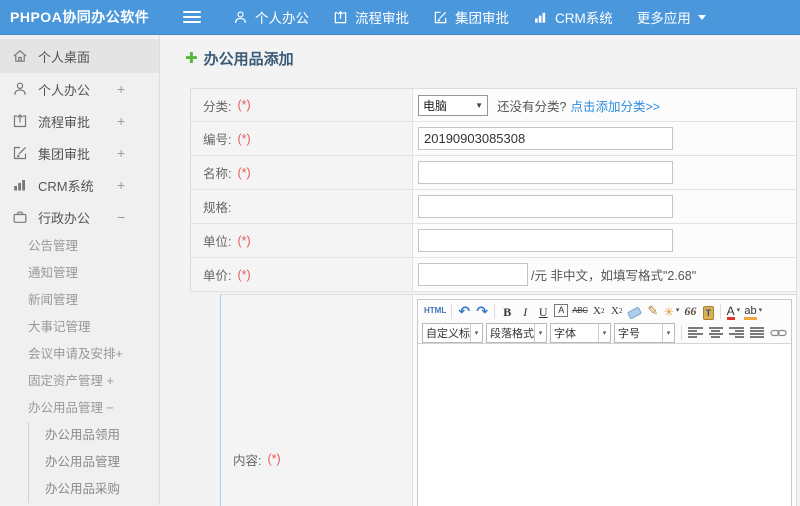 This screenshot has height=506, width=800. Describe the element at coordinates (64, 122) in the screenshot. I see `sidebar-label: 流程审批` at that location.